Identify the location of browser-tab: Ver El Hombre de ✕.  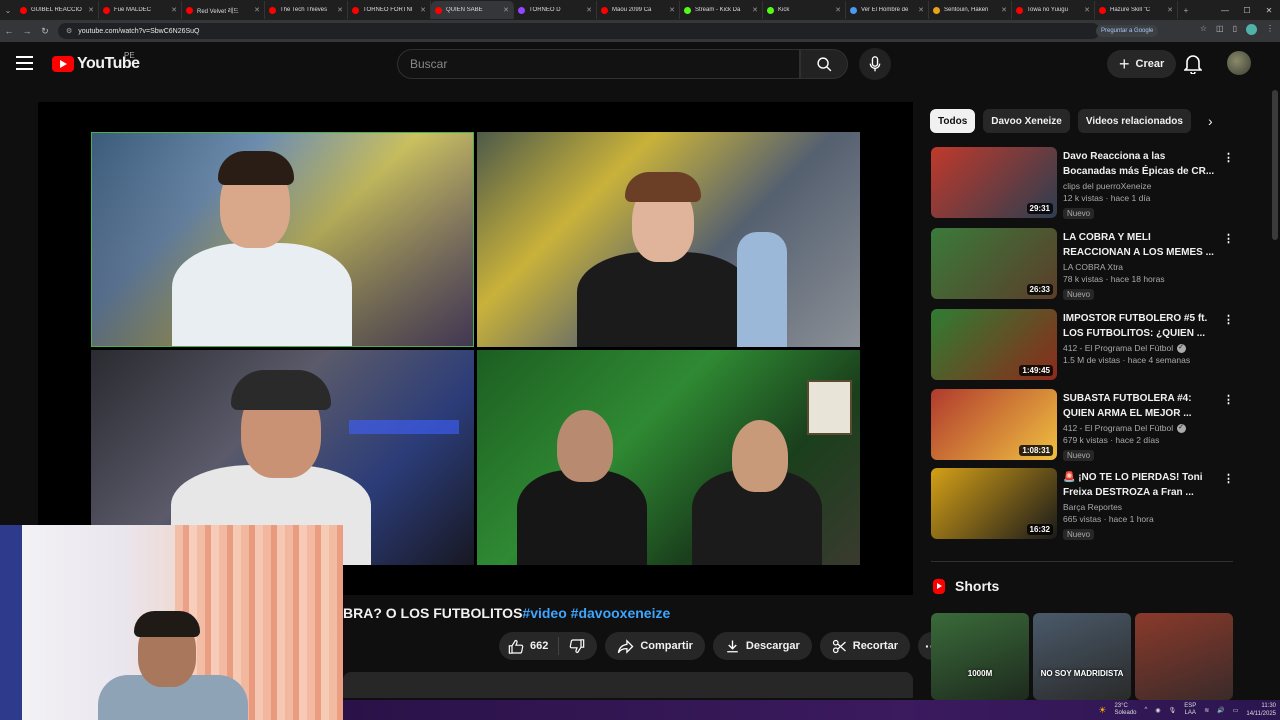
(887, 10).